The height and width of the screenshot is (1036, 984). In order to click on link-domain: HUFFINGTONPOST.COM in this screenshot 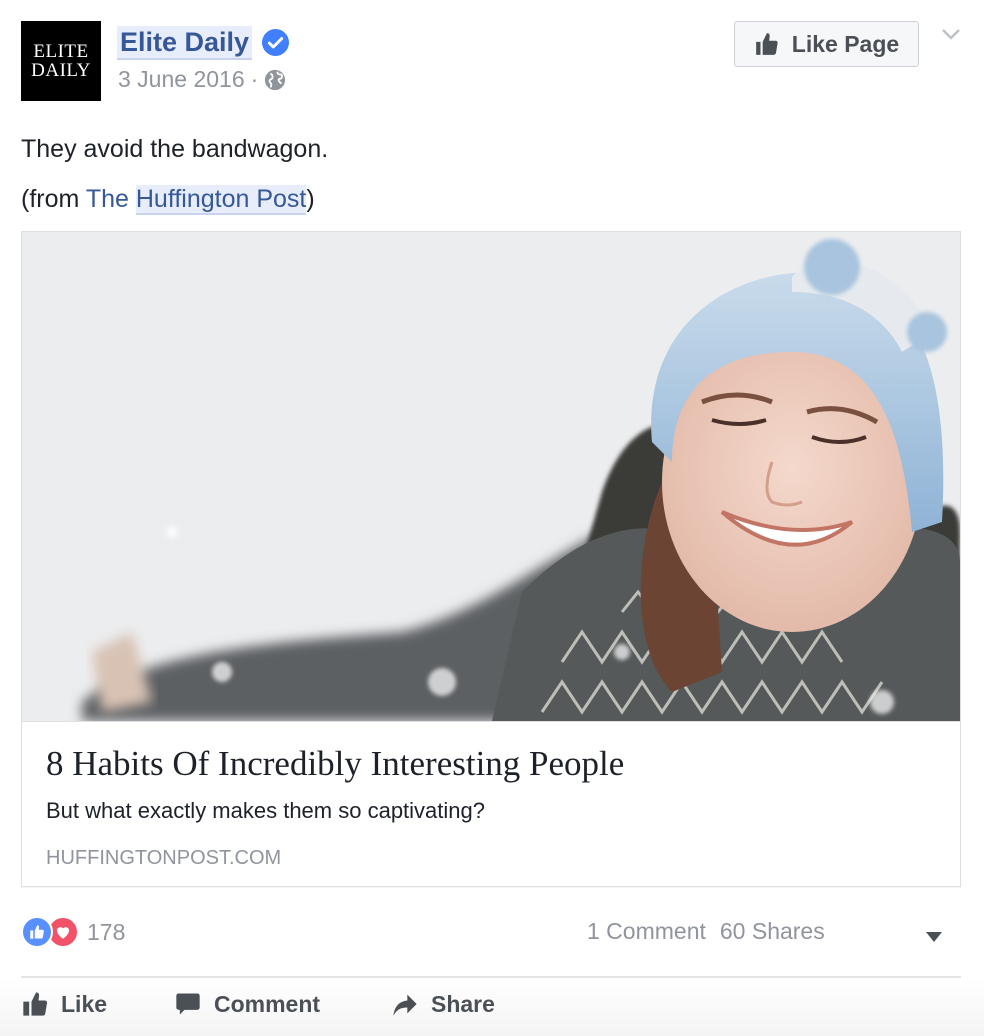, I will do `click(164, 858)`.